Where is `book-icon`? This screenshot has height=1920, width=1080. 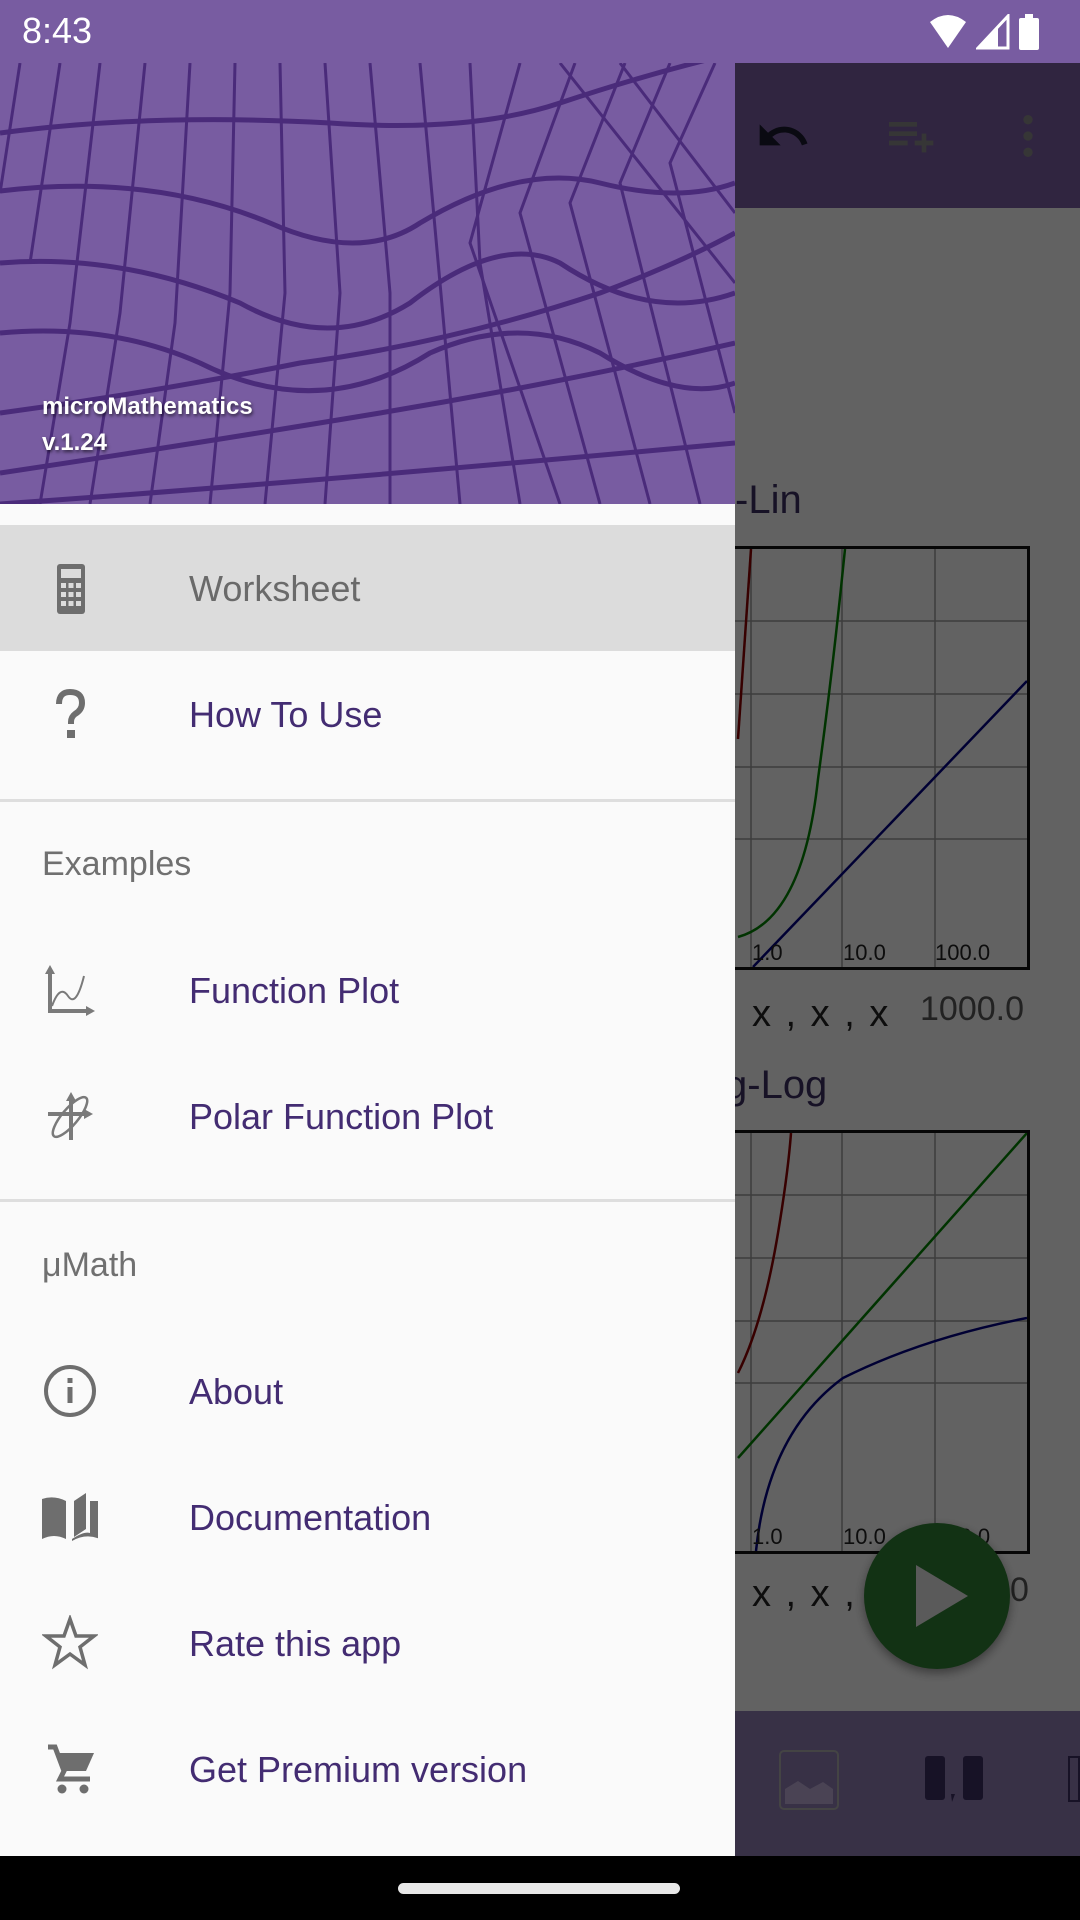
book-icon is located at coordinates (70, 1517).